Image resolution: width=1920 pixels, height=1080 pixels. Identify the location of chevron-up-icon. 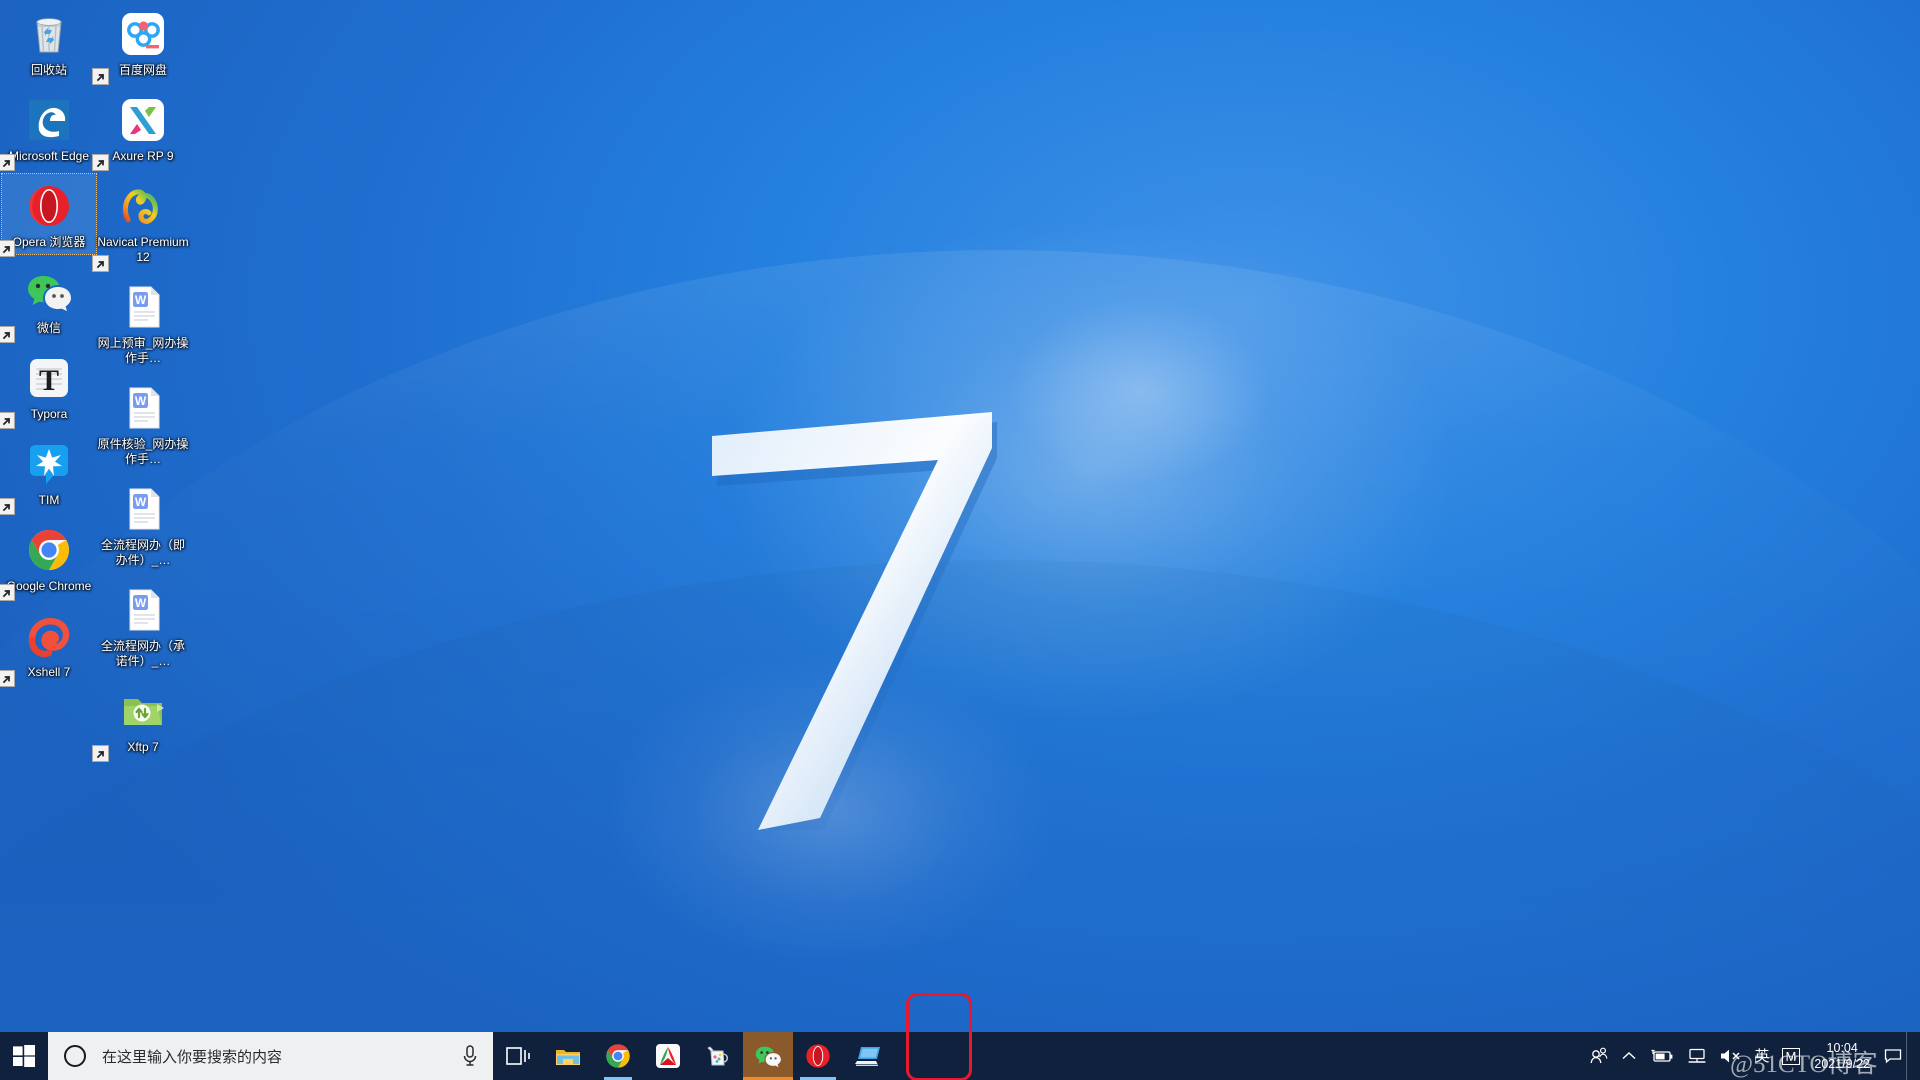
(1629, 1056).